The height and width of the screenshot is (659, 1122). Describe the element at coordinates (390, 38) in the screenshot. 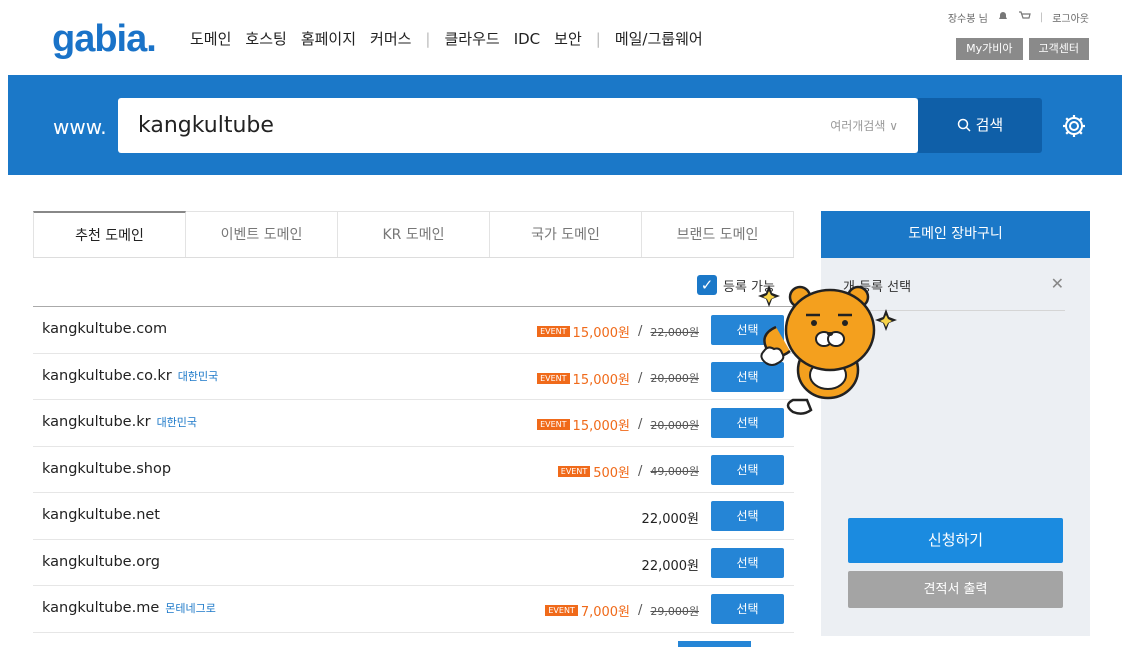

I see `nav-commerce: 커머스` at that location.